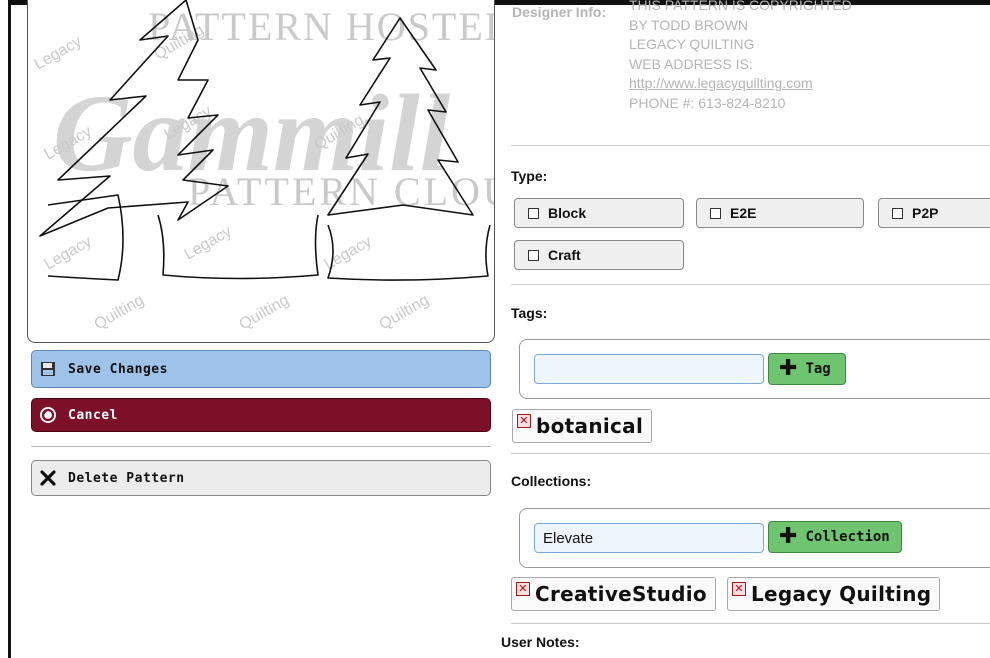 This screenshot has height=658, width=990. What do you see at coordinates (649, 538) in the screenshot?
I see `collection-input` at bounding box center [649, 538].